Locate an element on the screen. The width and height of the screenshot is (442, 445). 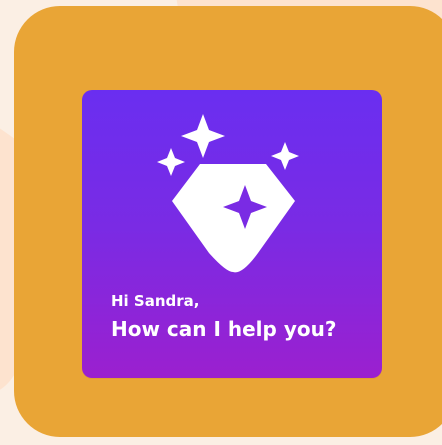
greeting-text: Hi Sandra, is located at coordinates (155, 301).